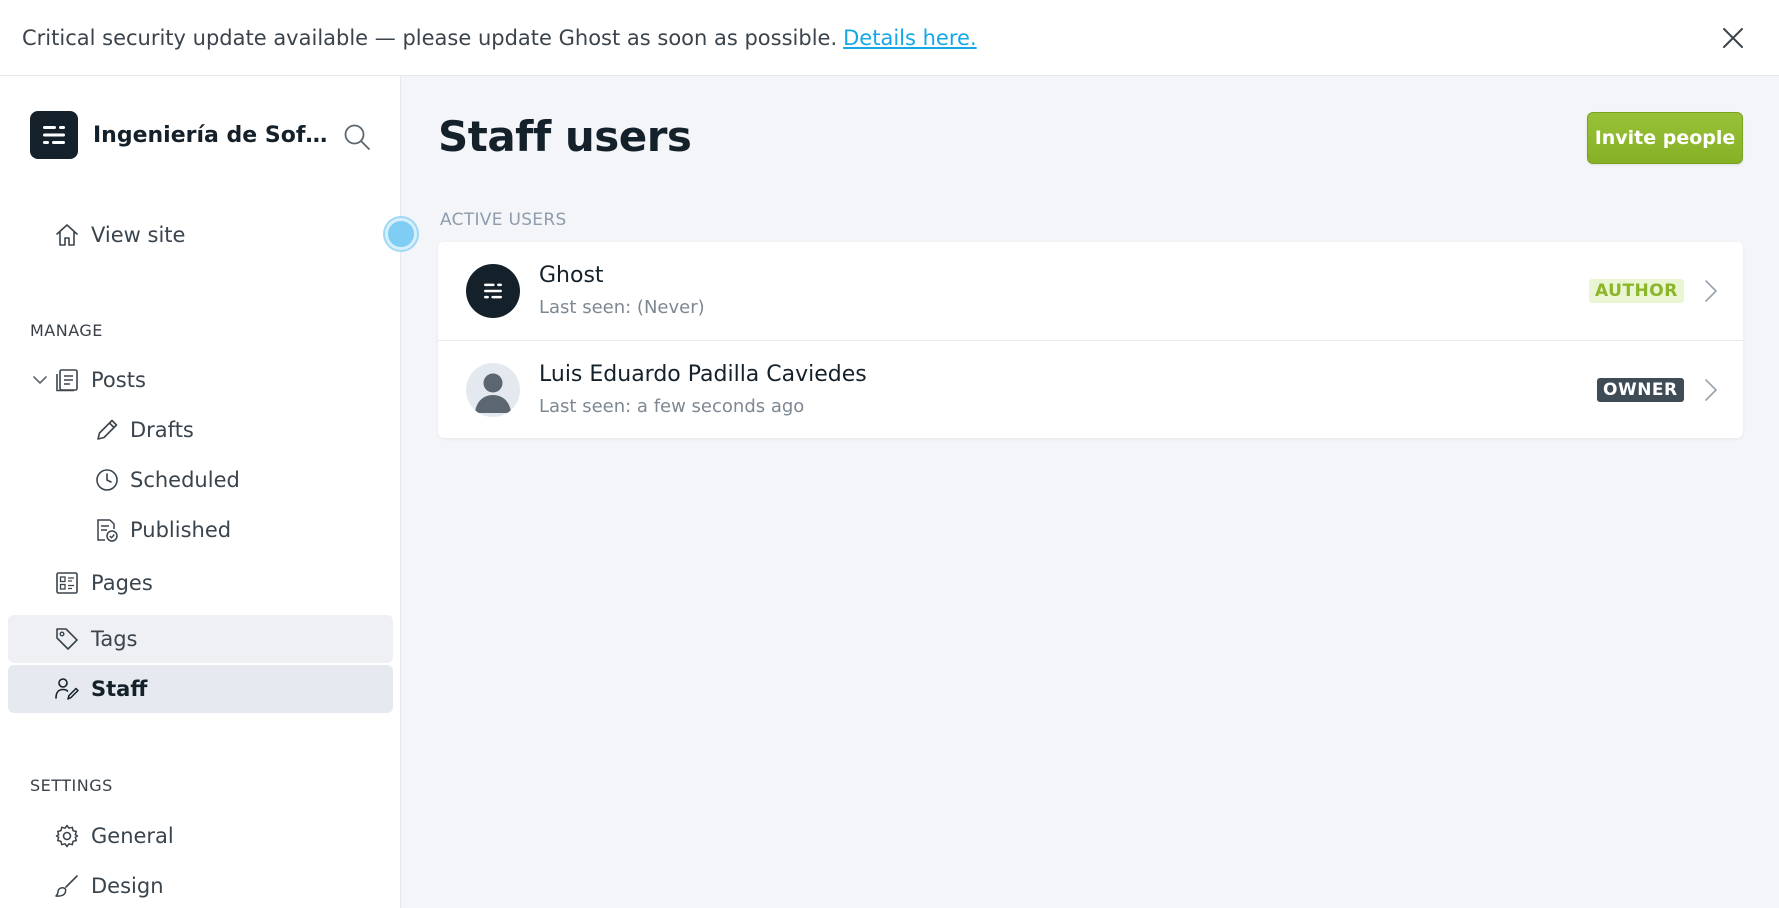 This screenshot has height=908, width=1779. Describe the element at coordinates (200, 430) in the screenshot. I see `nav-drafts: Drafts` at that location.